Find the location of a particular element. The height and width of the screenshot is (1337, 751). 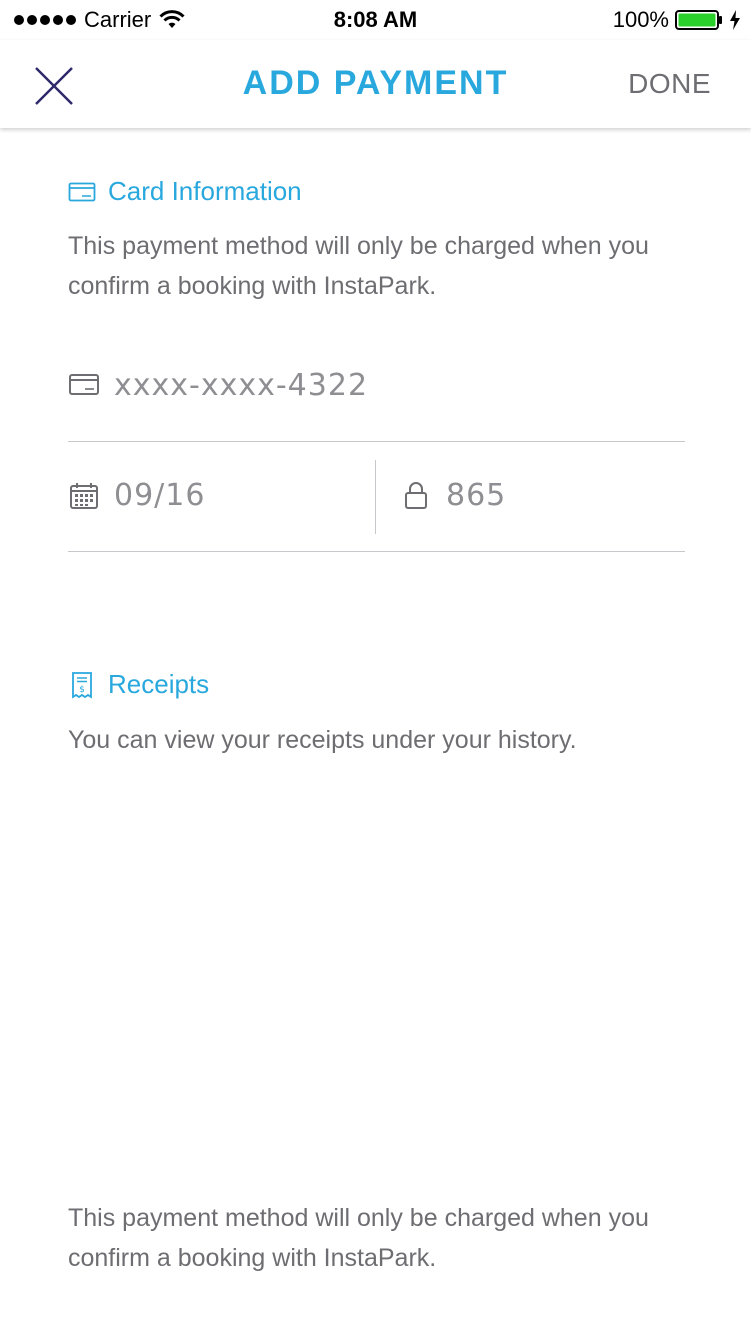

cvv-value: 865 is located at coordinates (476, 495).